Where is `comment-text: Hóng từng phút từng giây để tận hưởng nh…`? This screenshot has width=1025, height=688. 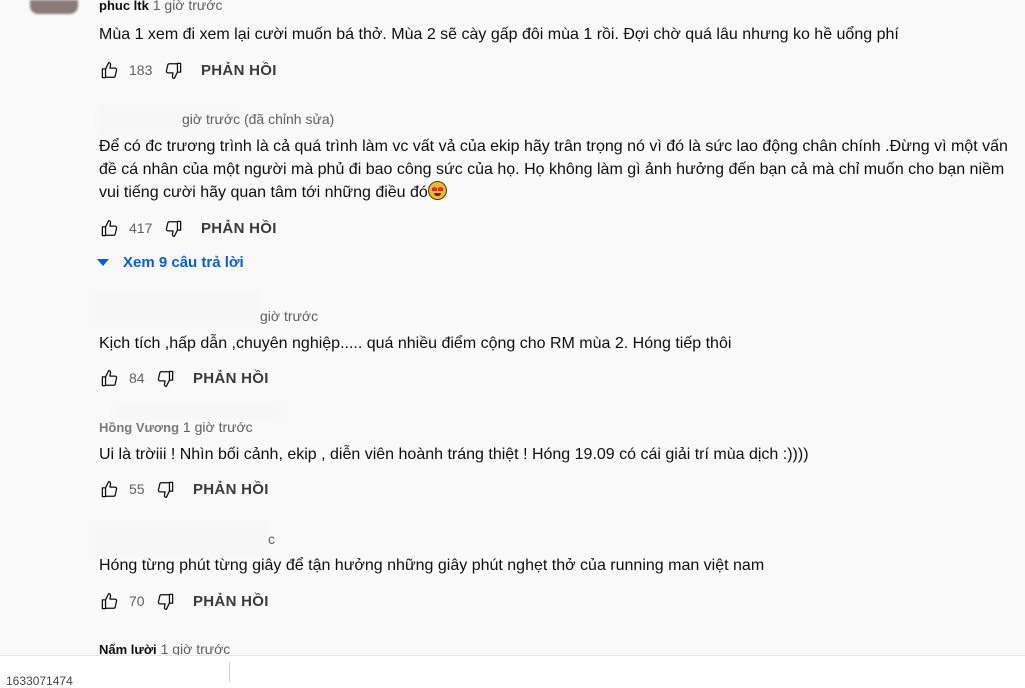
comment-text: Hóng từng phút từng giây để tận hưởng nh… is located at coordinates (432, 565).